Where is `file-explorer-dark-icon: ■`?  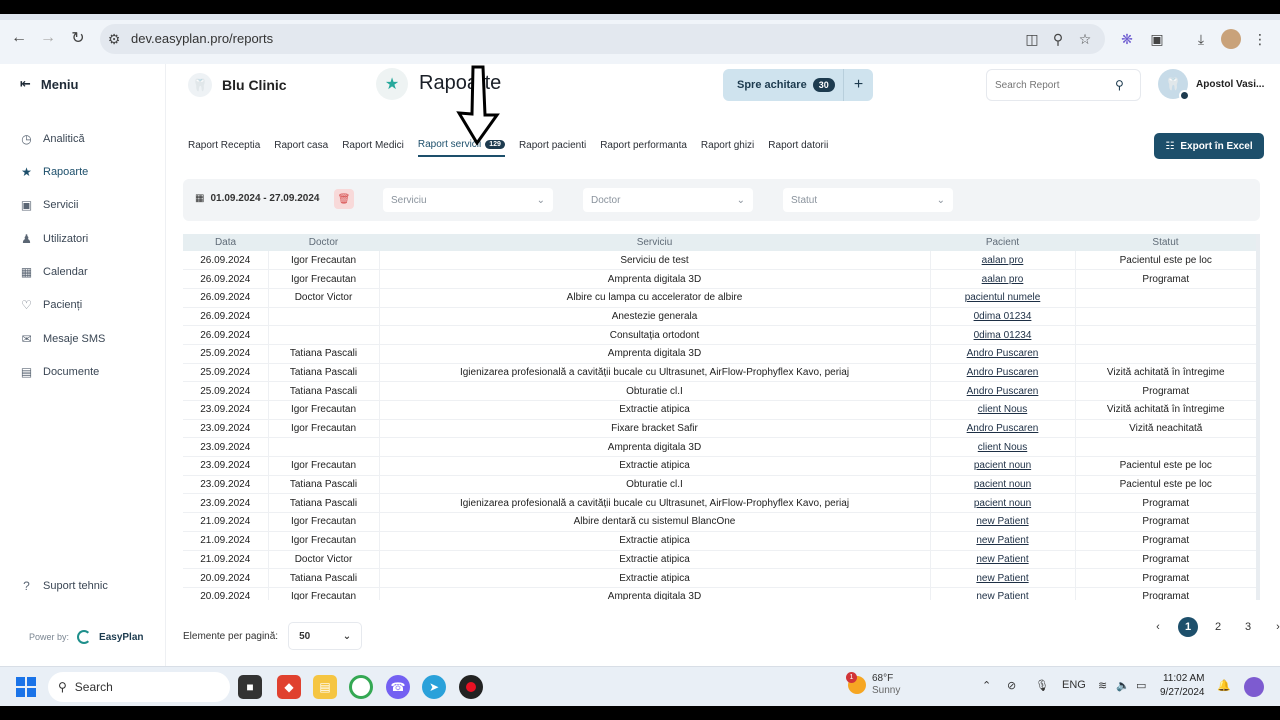 file-explorer-dark-icon: ■ is located at coordinates (250, 687).